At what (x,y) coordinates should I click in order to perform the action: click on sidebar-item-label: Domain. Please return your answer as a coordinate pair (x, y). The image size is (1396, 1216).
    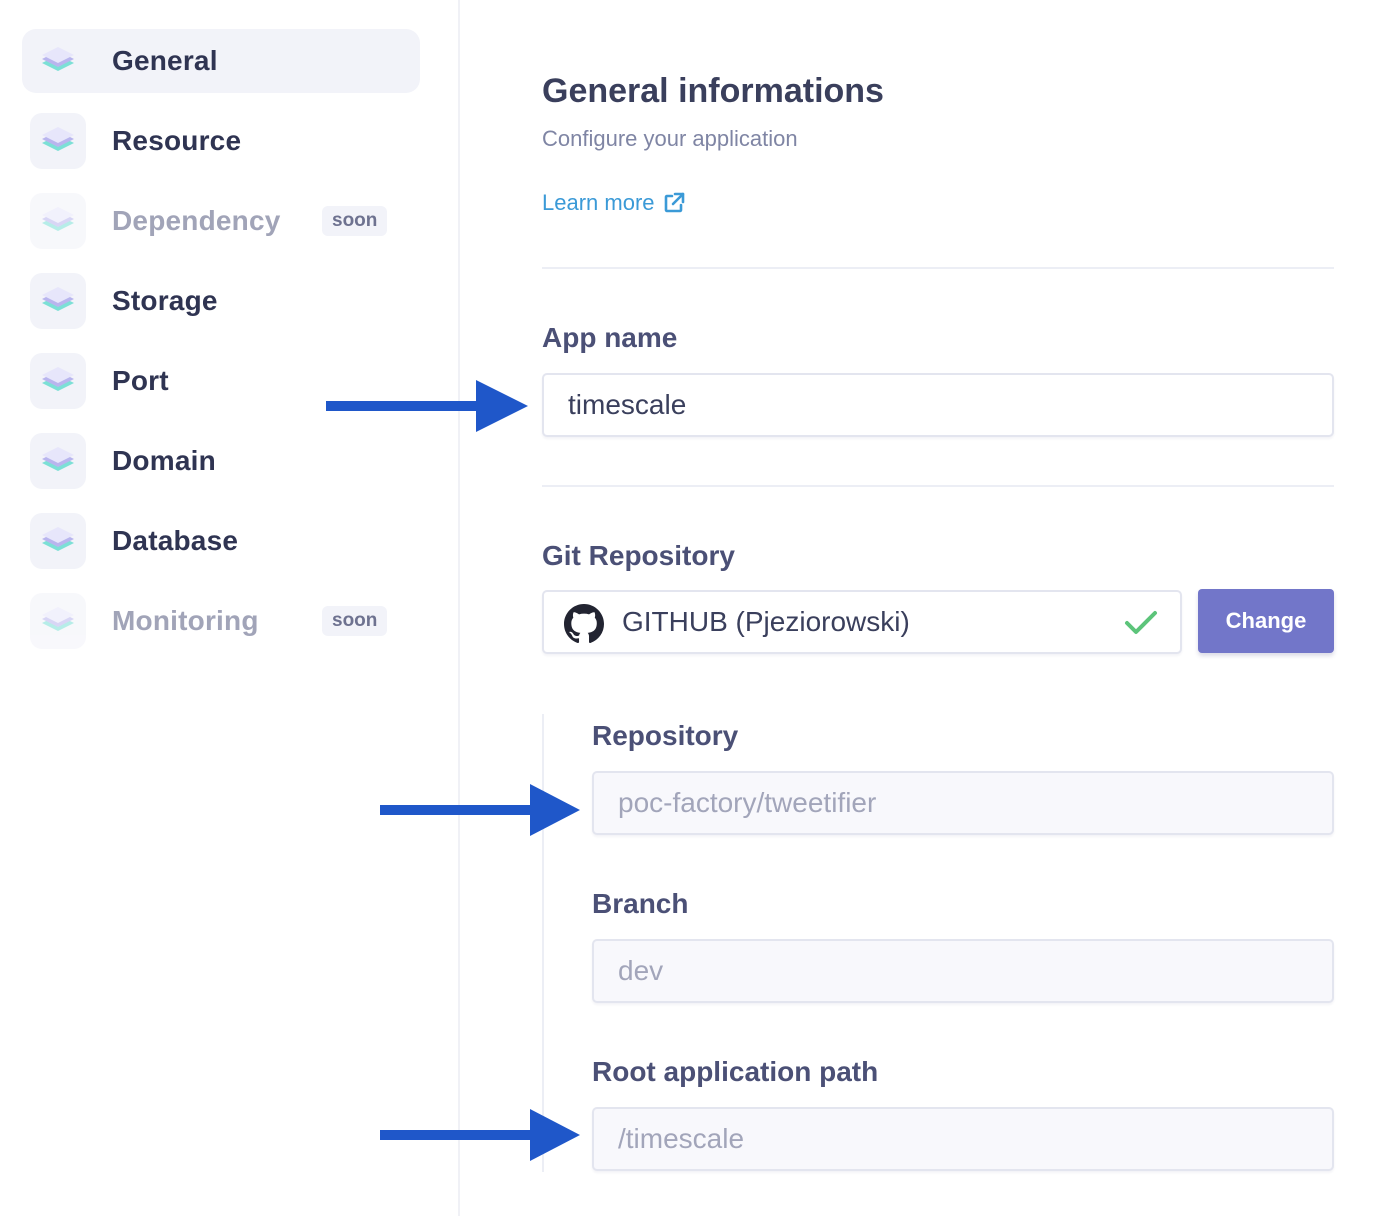
    Looking at the image, I should click on (164, 460).